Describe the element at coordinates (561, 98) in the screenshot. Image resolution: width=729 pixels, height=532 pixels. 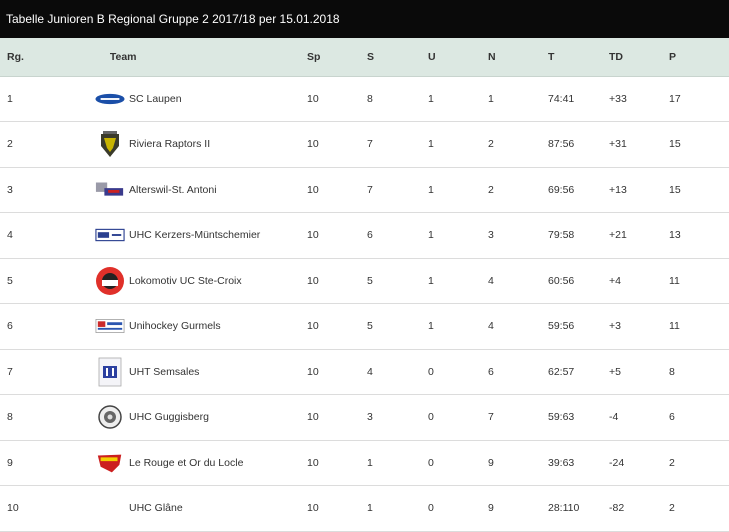
I see `t-cell: 74:41` at that location.